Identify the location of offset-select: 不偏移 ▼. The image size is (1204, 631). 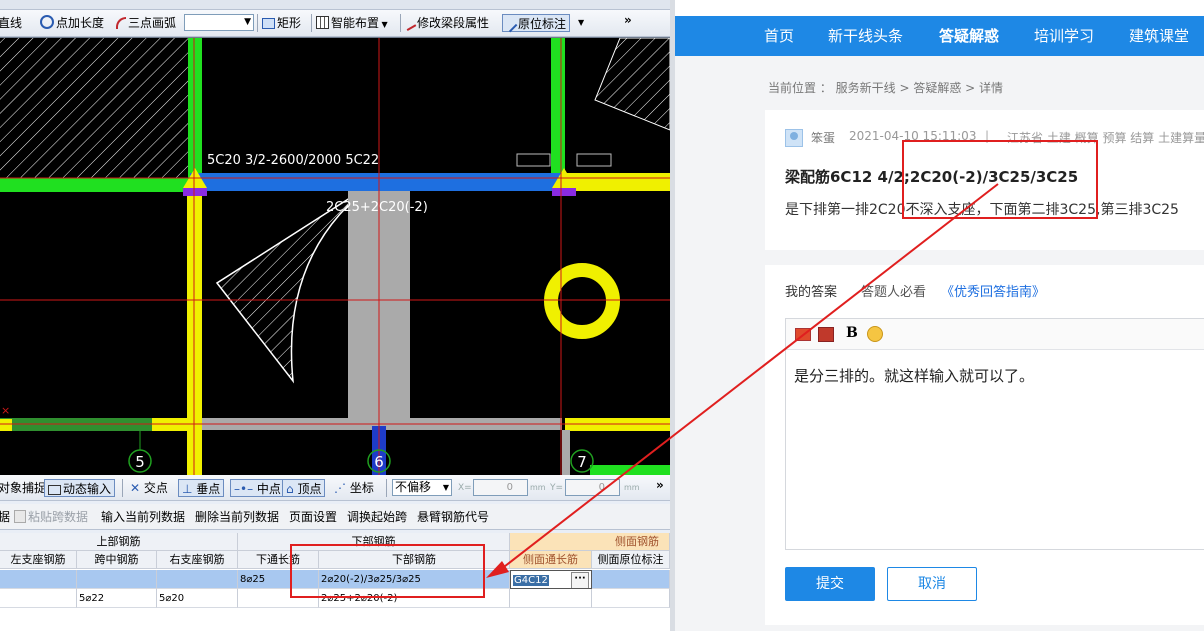
(422, 487).